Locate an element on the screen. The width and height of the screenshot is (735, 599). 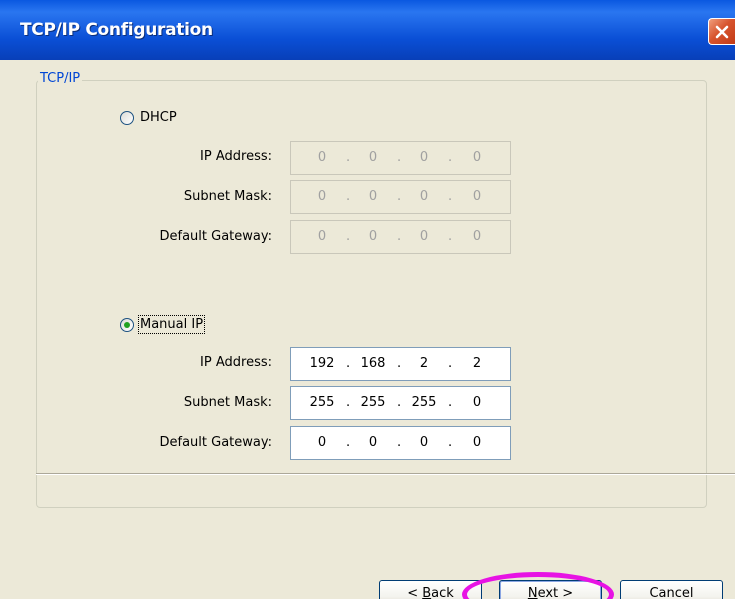
manual-ip-radio: Manual IP is located at coordinates (163, 324).